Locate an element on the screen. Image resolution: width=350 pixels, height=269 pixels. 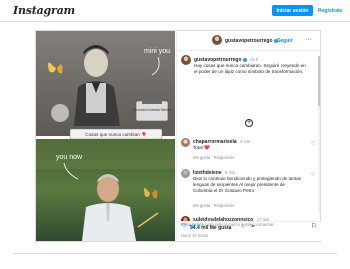
page-footer-divider is located at coordinates (175, 253).